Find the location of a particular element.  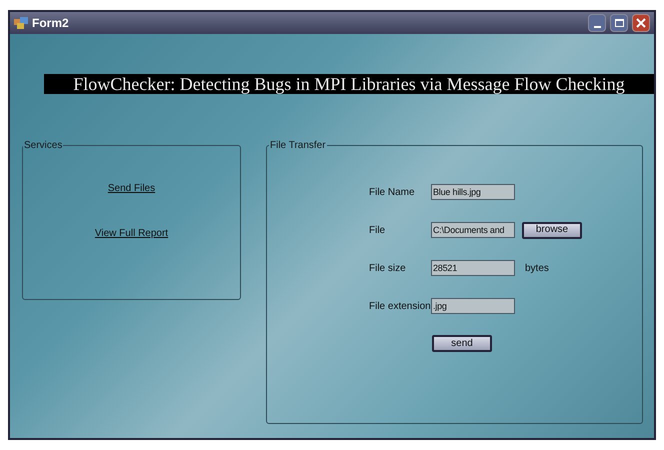

group-title: Services is located at coordinates (43, 146).